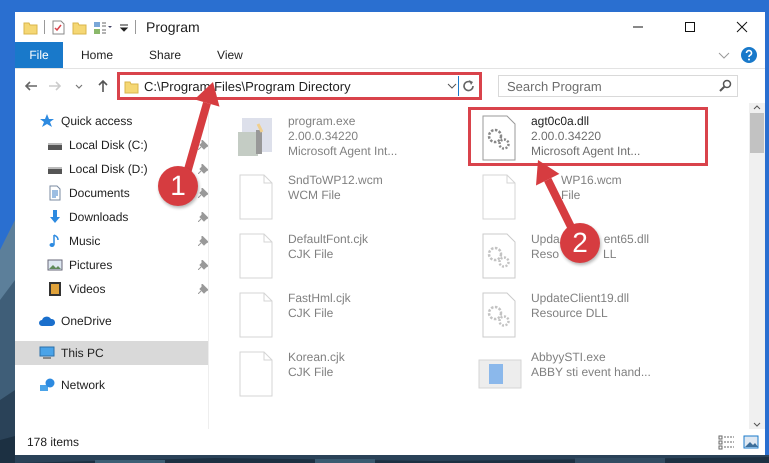 The image size is (769, 463). What do you see at coordinates (111, 265) in the screenshot?
I see `nav-item: Pictures` at bounding box center [111, 265].